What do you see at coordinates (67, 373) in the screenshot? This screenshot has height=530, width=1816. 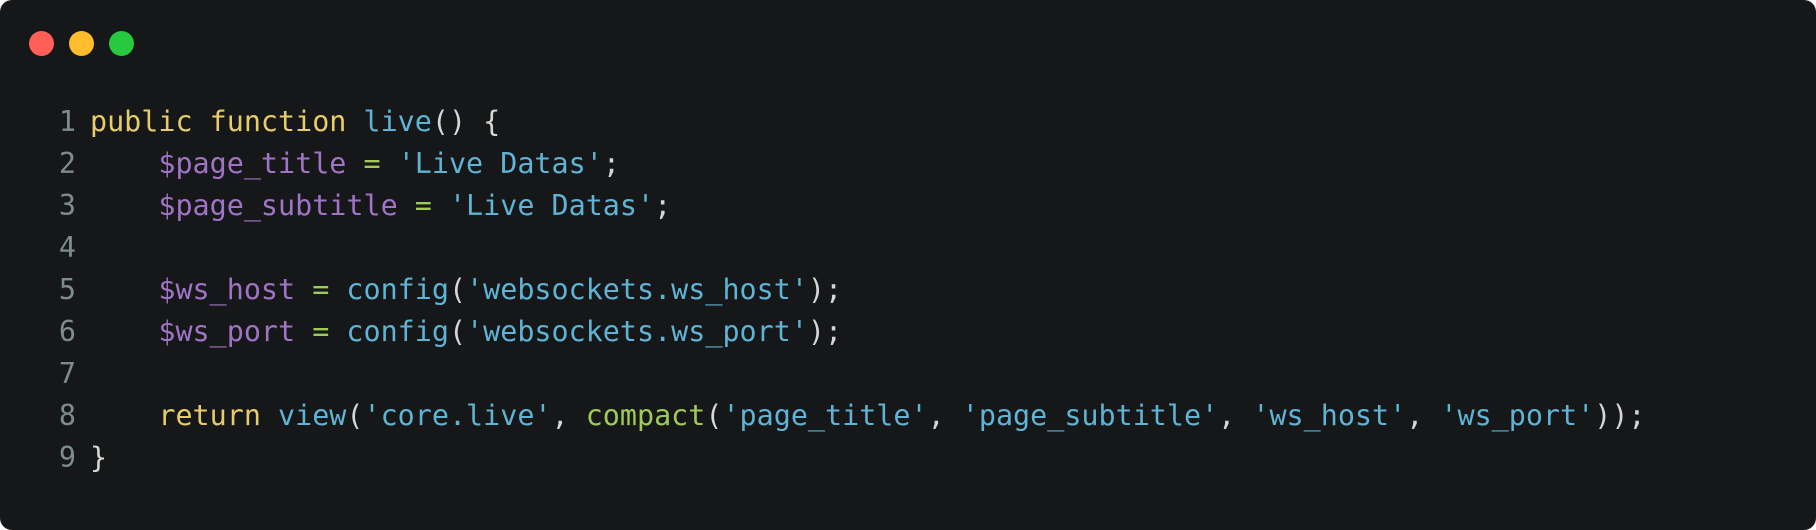 I see `line-number: 7` at bounding box center [67, 373].